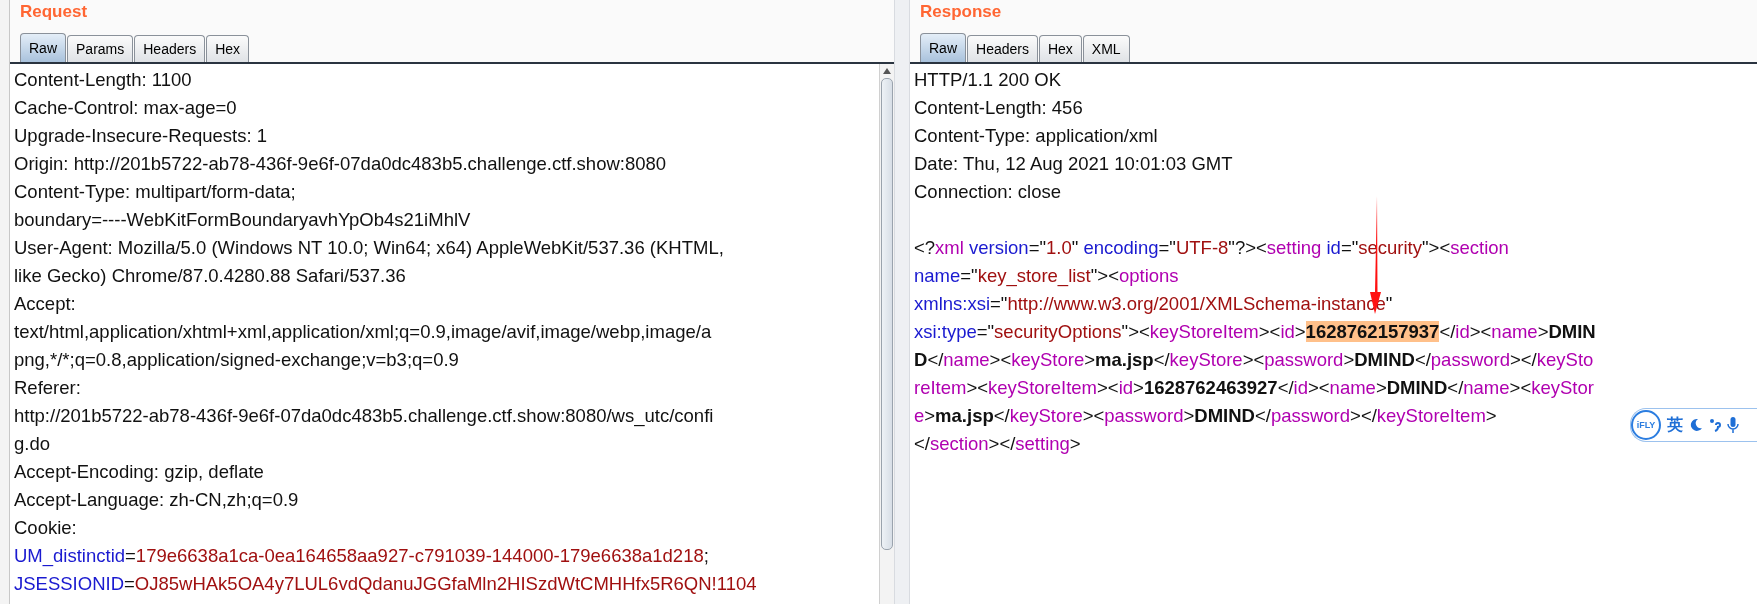 The width and height of the screenshot is (1757, 604). I want to click on punctuation-icon, so click(1715, 425).